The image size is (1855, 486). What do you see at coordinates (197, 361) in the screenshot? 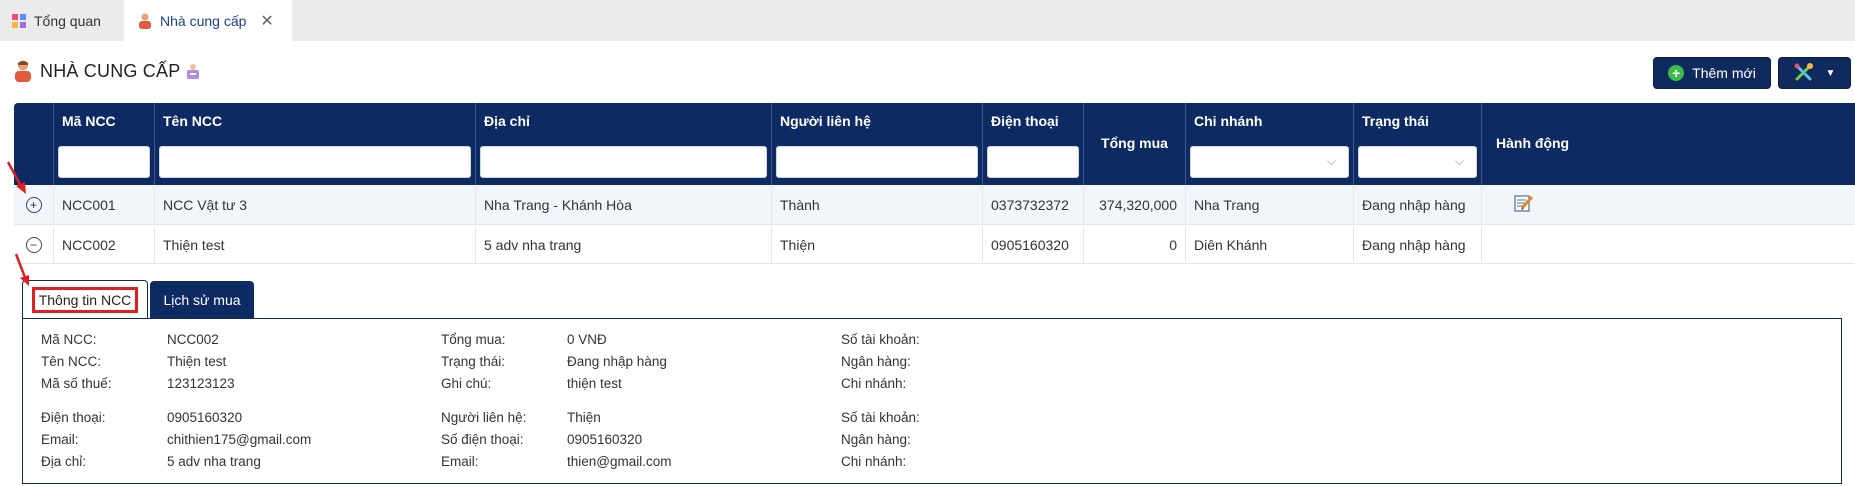
I see `detail-value: Thiện test` at bounding box center [197, 361].